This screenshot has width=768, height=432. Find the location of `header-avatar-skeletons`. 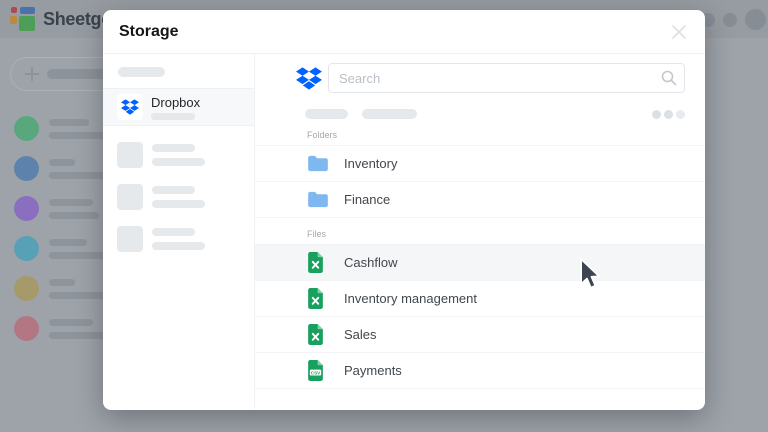

header-avatar-skeletons is located at coordinates (733, 19).